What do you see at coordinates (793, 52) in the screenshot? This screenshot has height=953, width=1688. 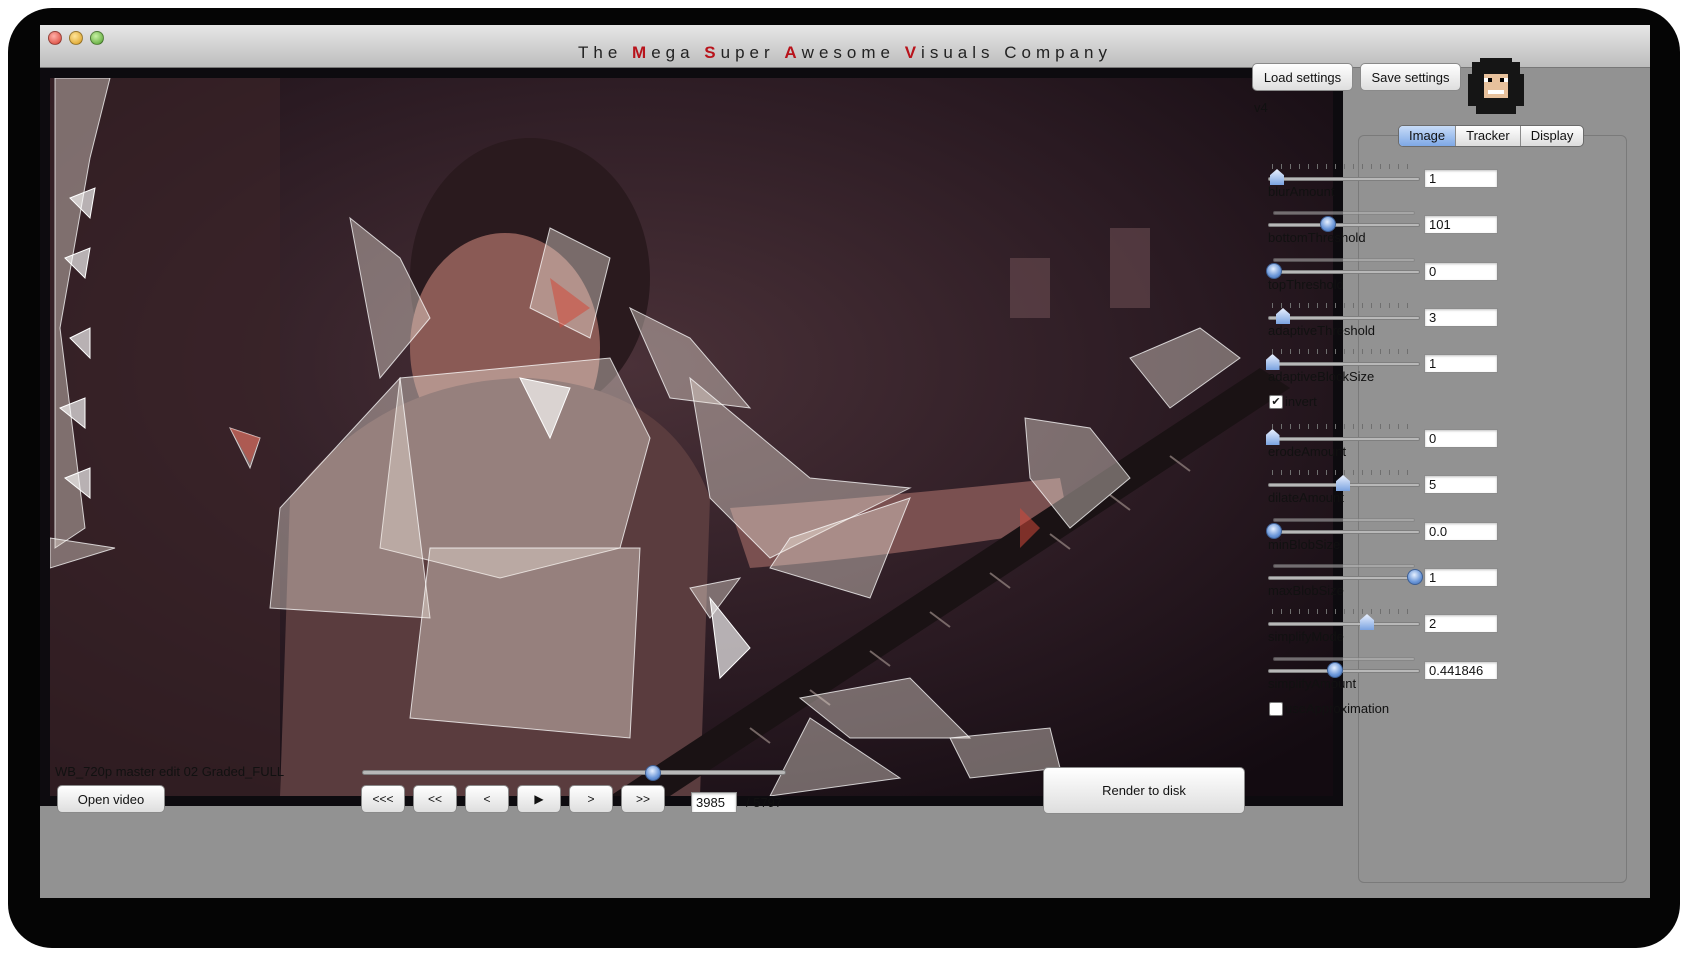 I see `title-segment: A` at bounding box center [793, 52].